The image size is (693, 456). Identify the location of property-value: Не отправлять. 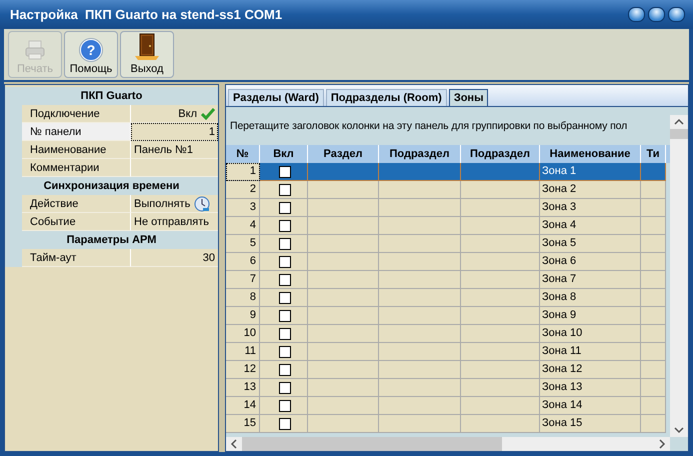
(174, 222).